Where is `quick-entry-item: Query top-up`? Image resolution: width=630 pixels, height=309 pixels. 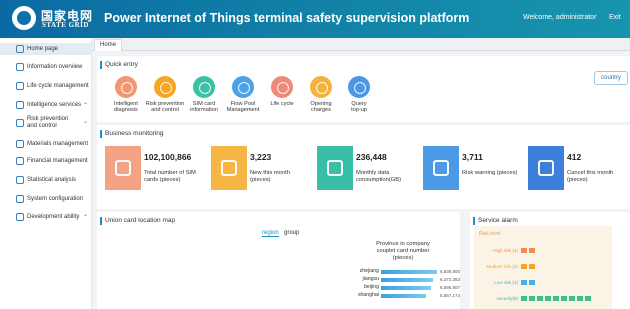
quick-entry-item: Query top-up is located at coordinates (359, 94).